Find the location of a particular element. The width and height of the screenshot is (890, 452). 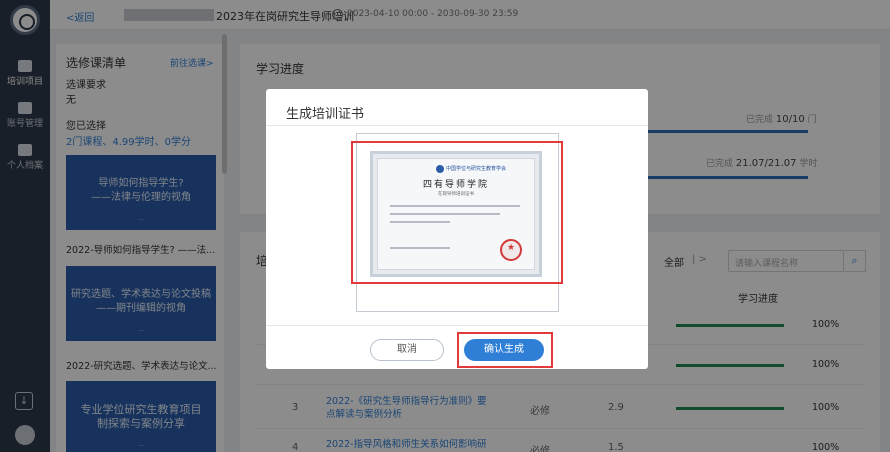

highlight-box-confirm is located at coordinates (505, 350).